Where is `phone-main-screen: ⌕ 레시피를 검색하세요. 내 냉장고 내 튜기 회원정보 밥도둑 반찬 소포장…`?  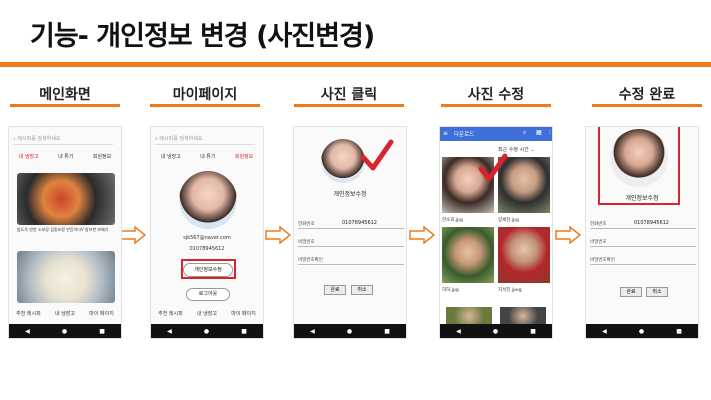 phone-main-screen: ⌕ 레시피를 검색하세요. 내 냉장고 내 튜기 회원정보 밥도둑 반찬 소포장… is located at coordinates (65, 232).